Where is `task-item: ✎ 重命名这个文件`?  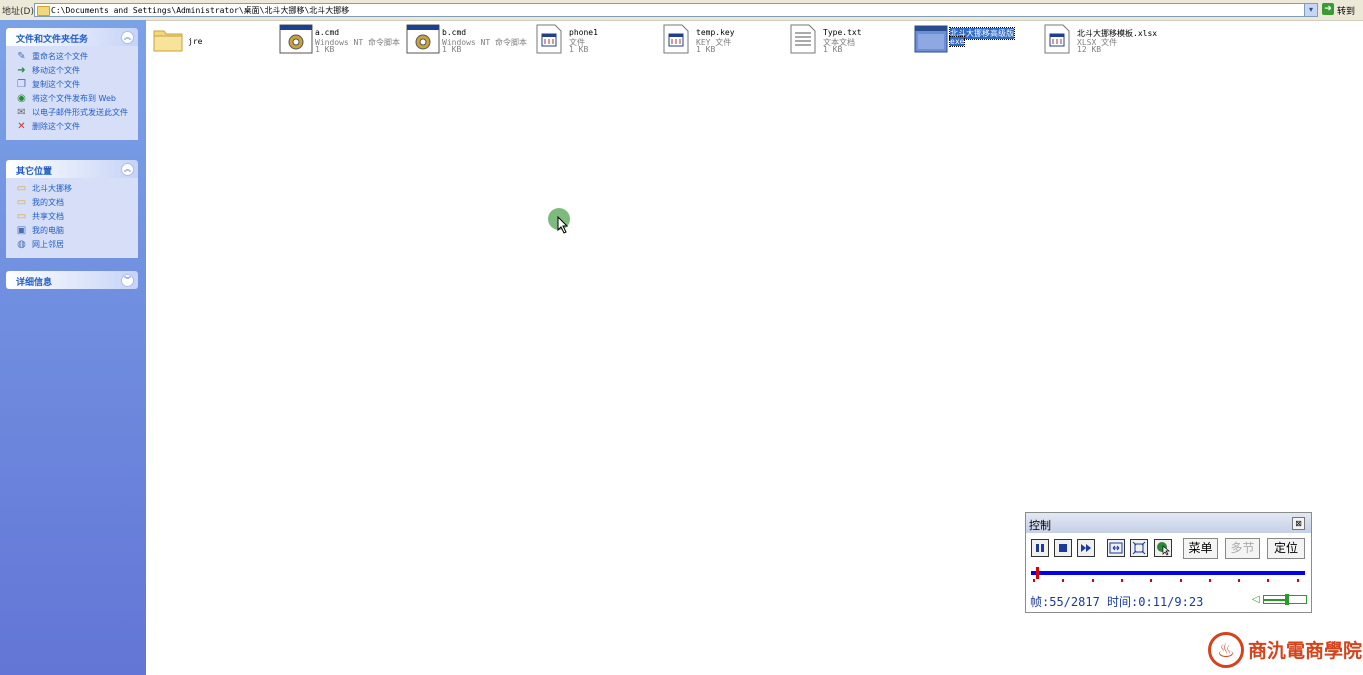
task-item: ✎ 重命名这个文件 is located at coordinates (72, 57).